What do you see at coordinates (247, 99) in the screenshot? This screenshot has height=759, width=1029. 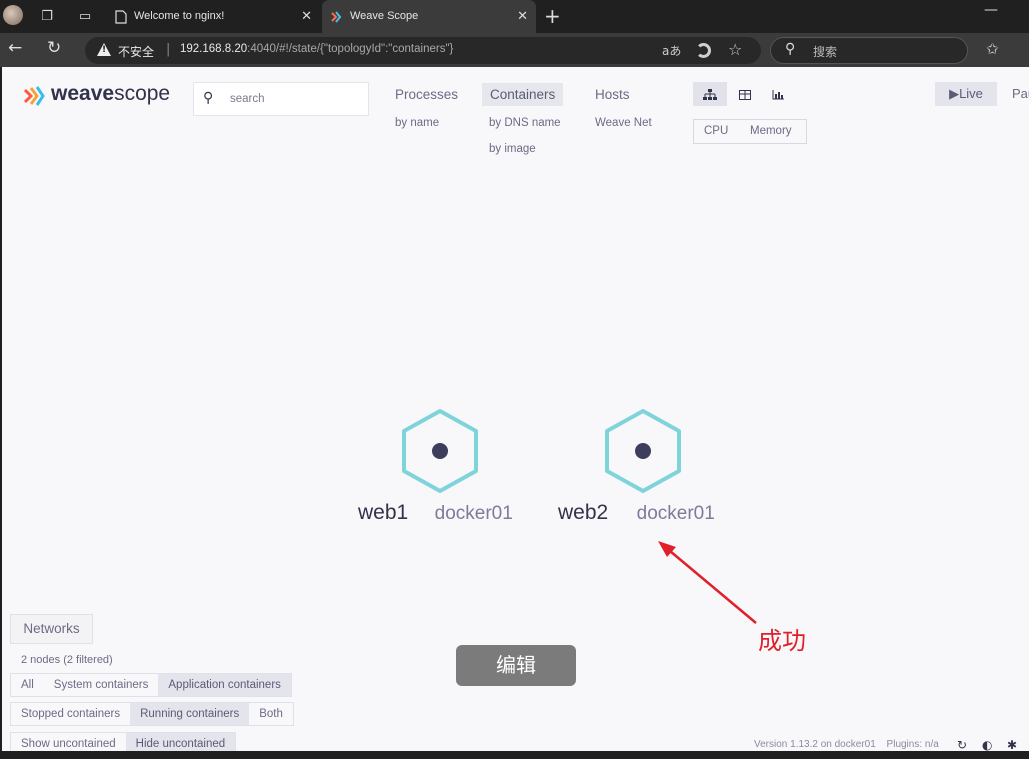 I see `search-placeholder: search` at bounding box center [247, 99].